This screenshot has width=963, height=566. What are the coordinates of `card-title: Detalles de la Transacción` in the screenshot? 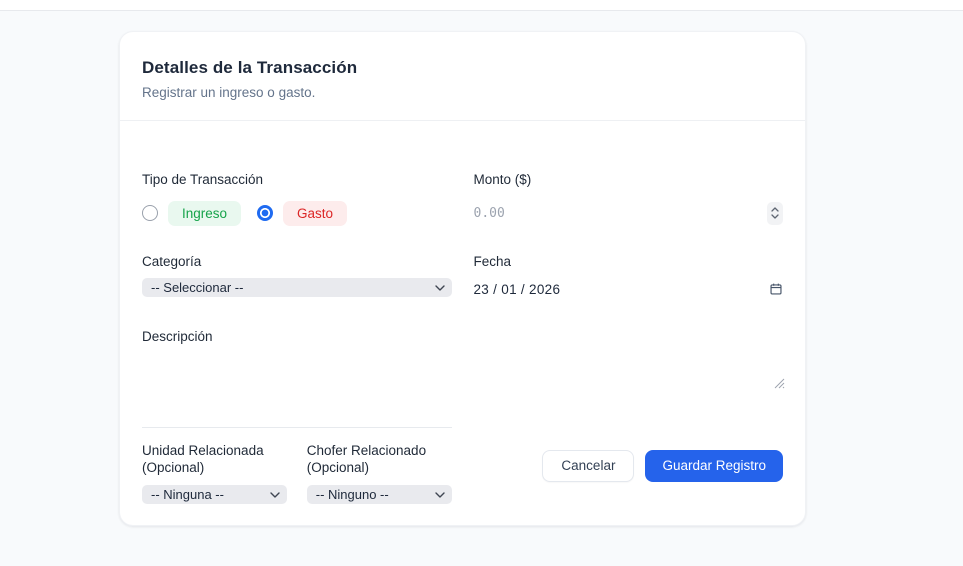 It's located at (250, 67).